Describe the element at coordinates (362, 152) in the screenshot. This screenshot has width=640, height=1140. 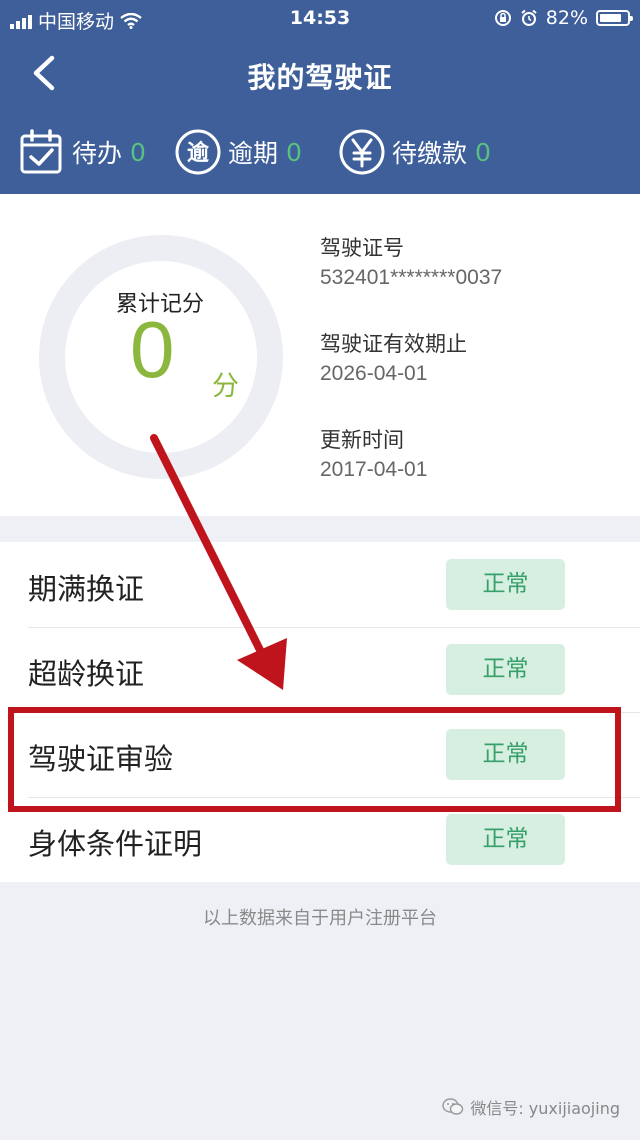
I see `yuan-icon` at that location.